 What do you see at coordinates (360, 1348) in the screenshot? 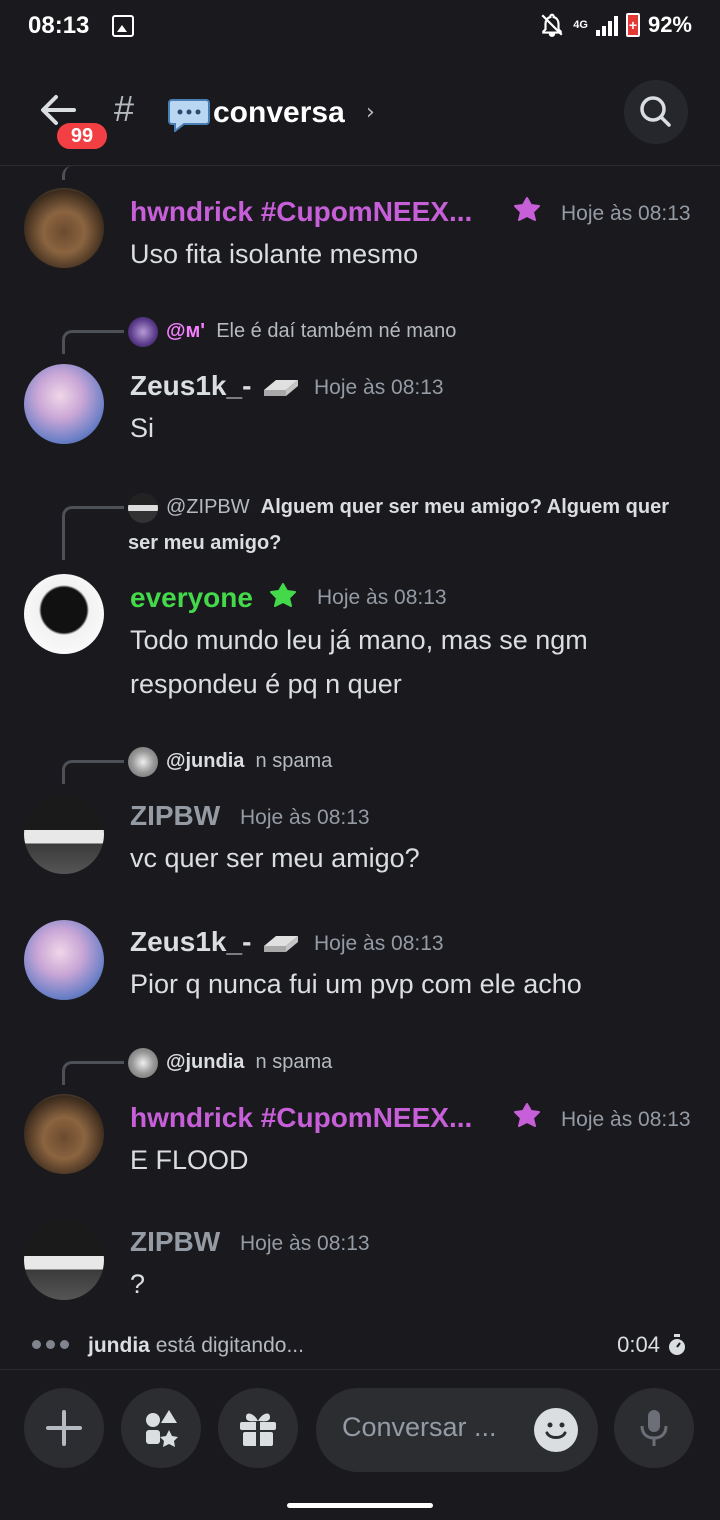
I see `typing-indicator: jundia está digitando... 0:04` at bounding box center [360, 1348].